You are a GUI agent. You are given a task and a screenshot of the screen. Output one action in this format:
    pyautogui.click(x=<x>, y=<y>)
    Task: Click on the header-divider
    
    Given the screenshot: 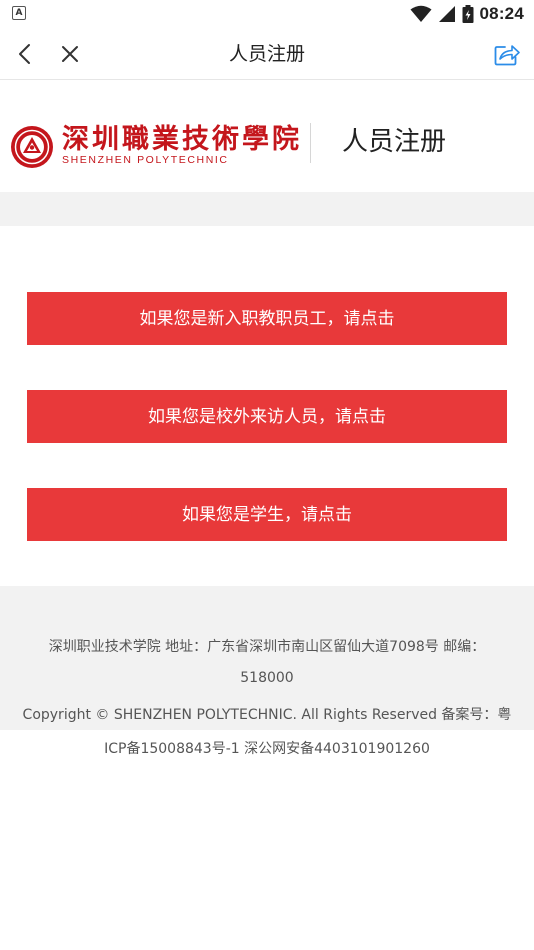 What is the action you would take?
    pyautogui.click(x=310, y=143)
    